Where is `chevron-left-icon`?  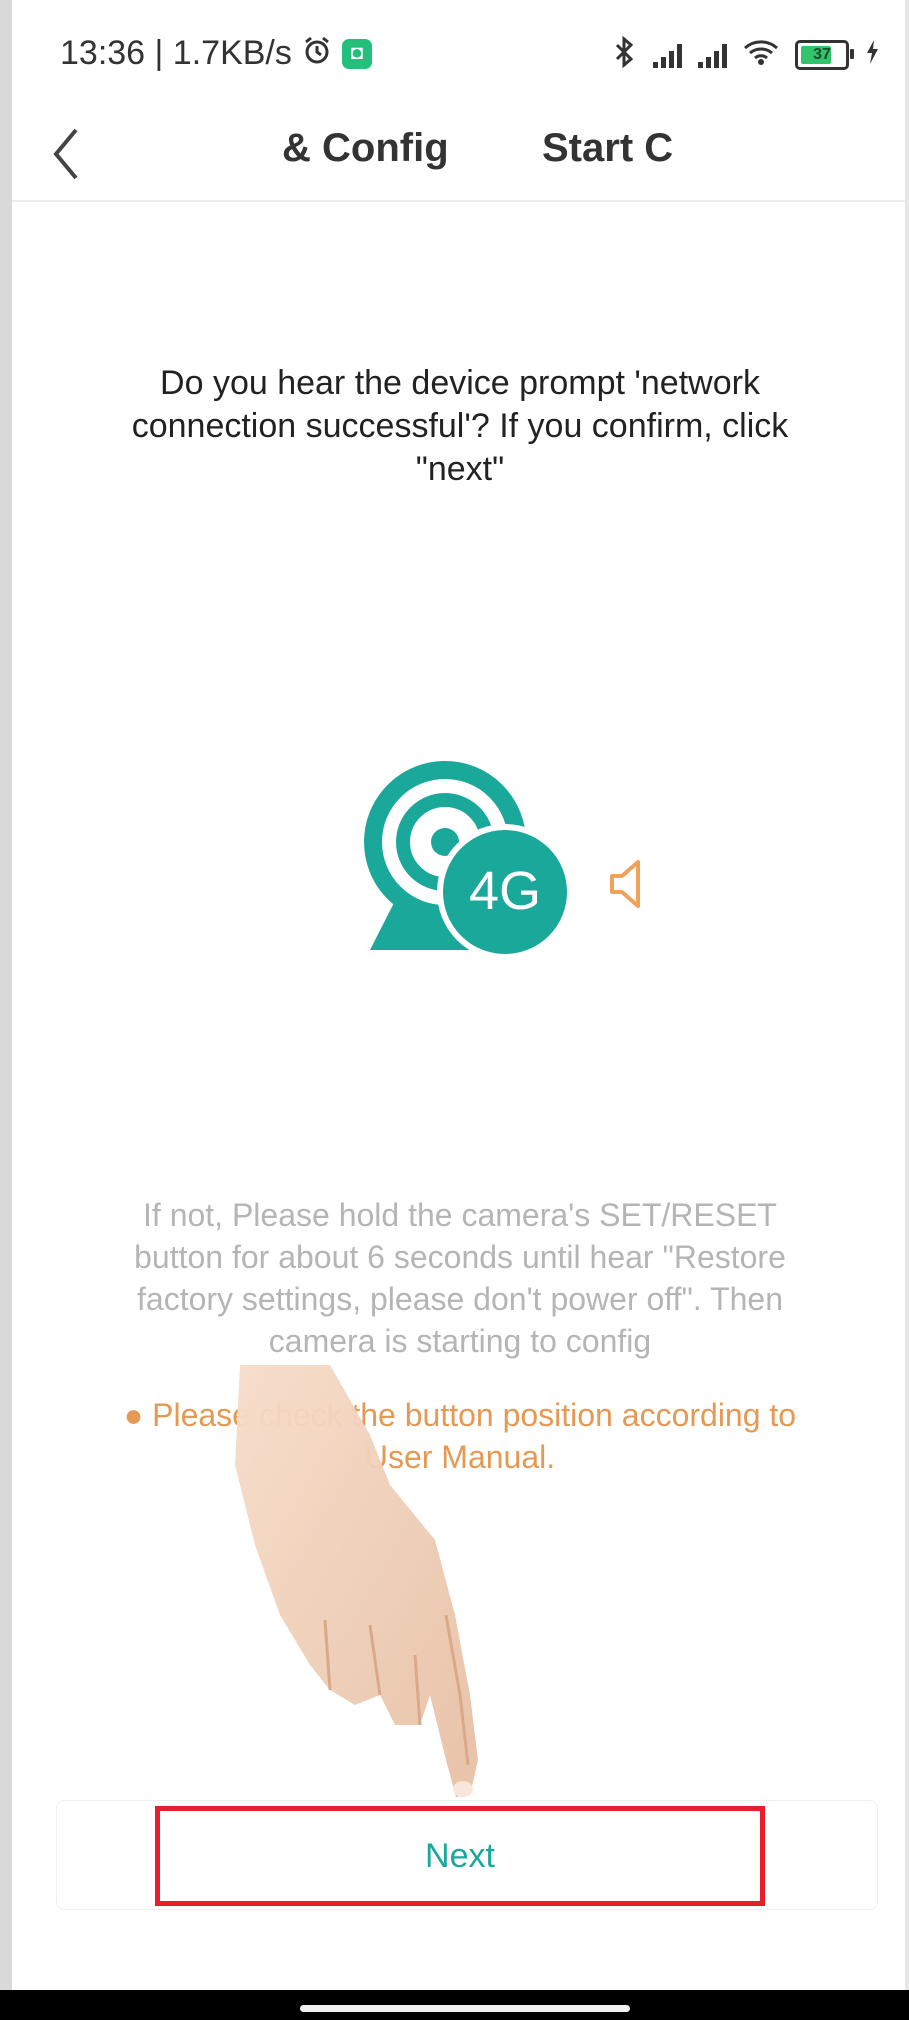 chevron-left-icon is located at coordinates (65, 154).